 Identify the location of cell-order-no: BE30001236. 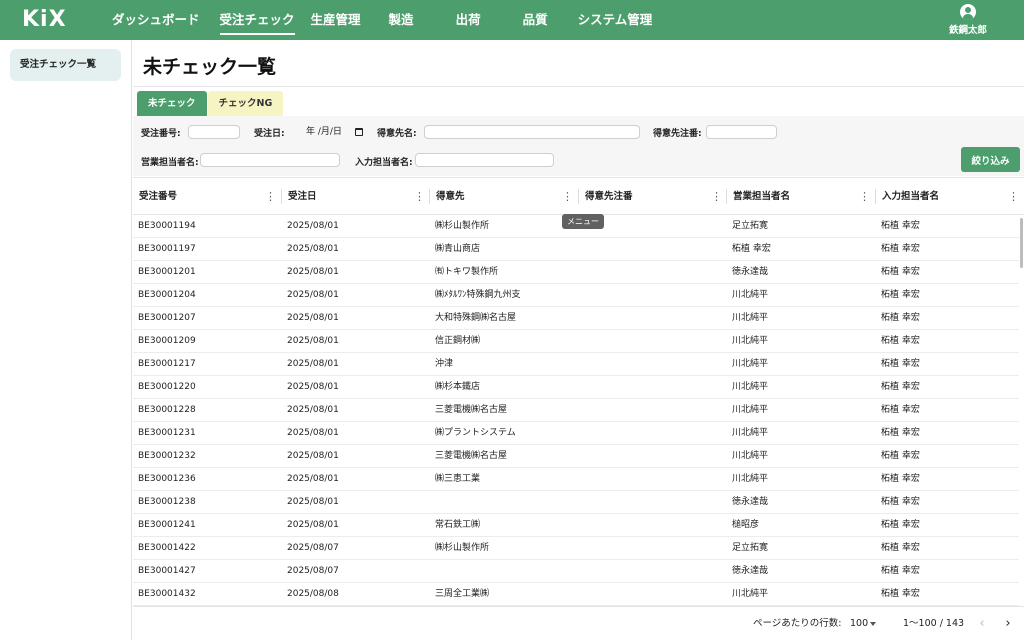
(167, 479).